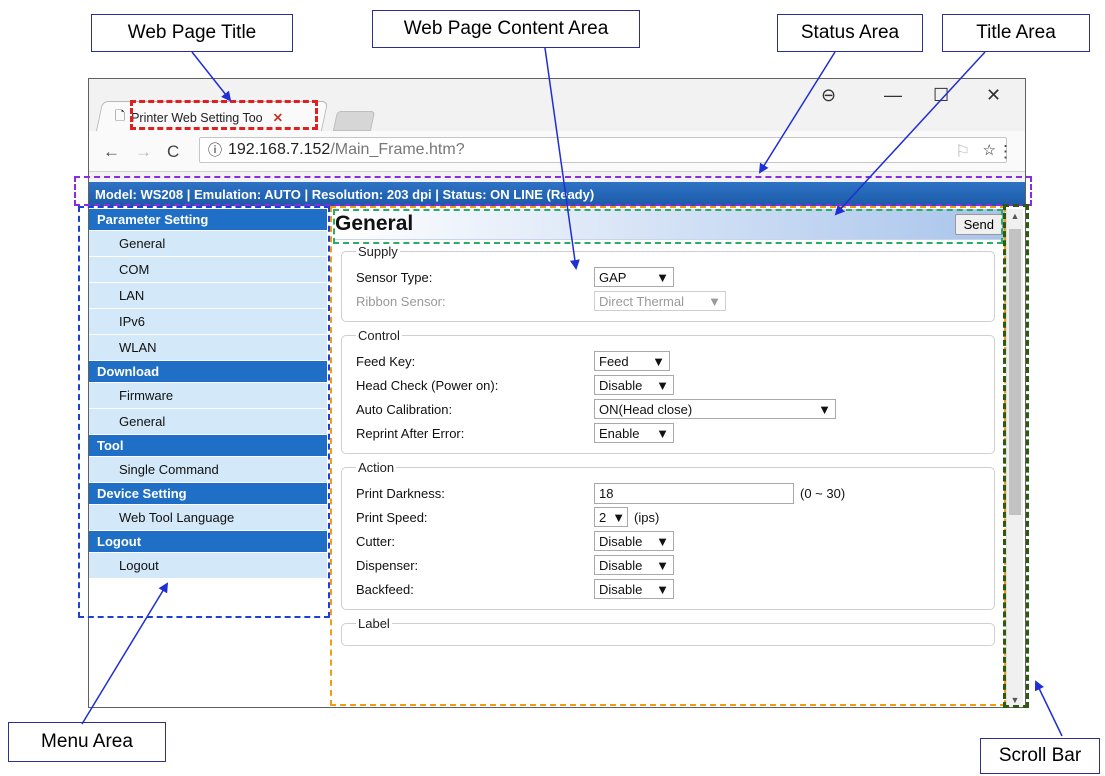 The height and width of the screenshot is (776, 1105). Describe the element at coordinates (427, 385) in the screenshot. I see `head-check-label: Head Check (Power on):` at that location.